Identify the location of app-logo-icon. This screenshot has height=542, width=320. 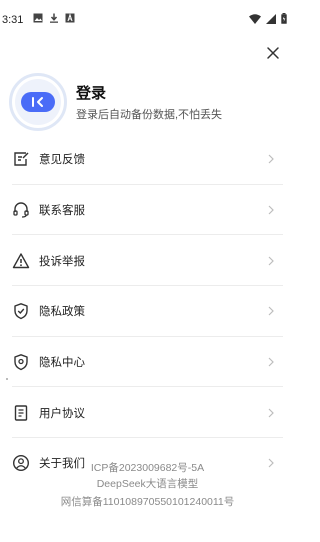
(38, 102).